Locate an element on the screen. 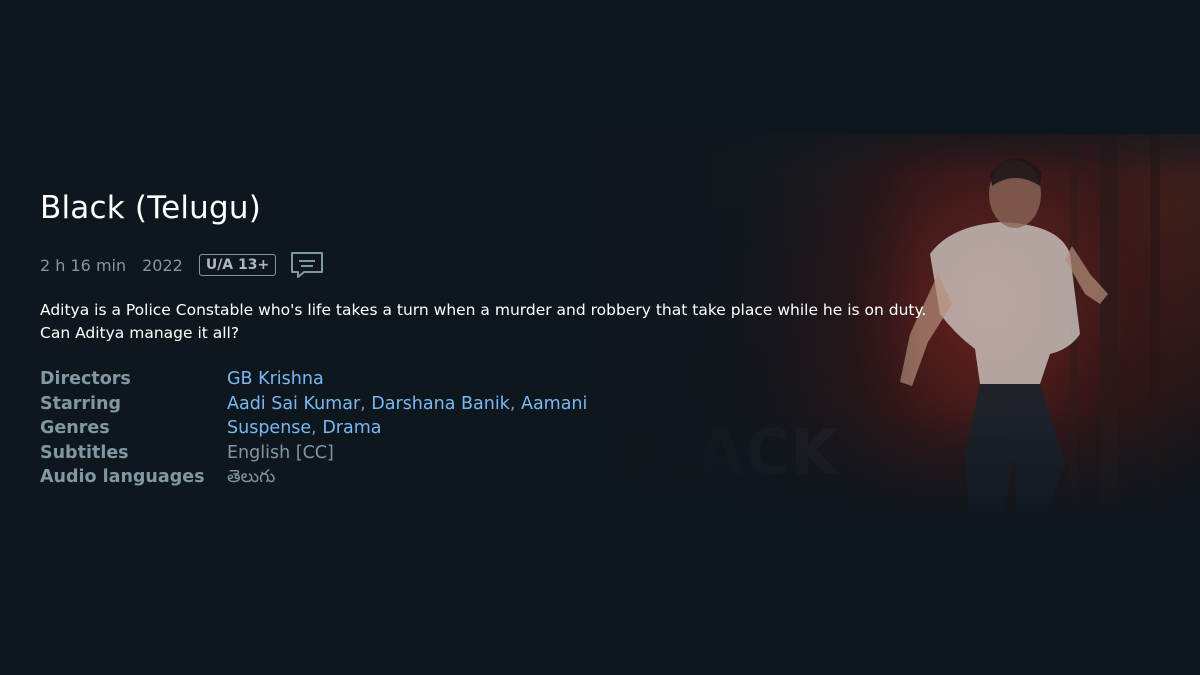 This screenshot has width=1200, height=675. subtitles-row: Subtitles English [CC] is located at coordinates (313, 453).